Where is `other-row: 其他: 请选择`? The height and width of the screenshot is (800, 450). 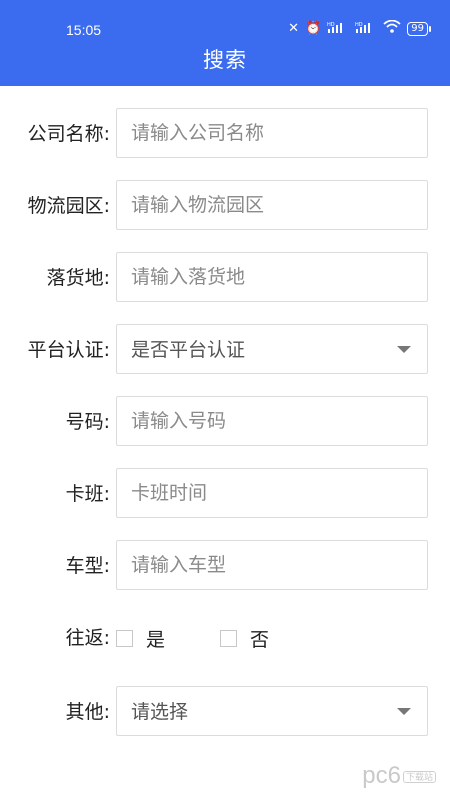
other-row: 其他: 请选择 is located at coordinates (225, 712).